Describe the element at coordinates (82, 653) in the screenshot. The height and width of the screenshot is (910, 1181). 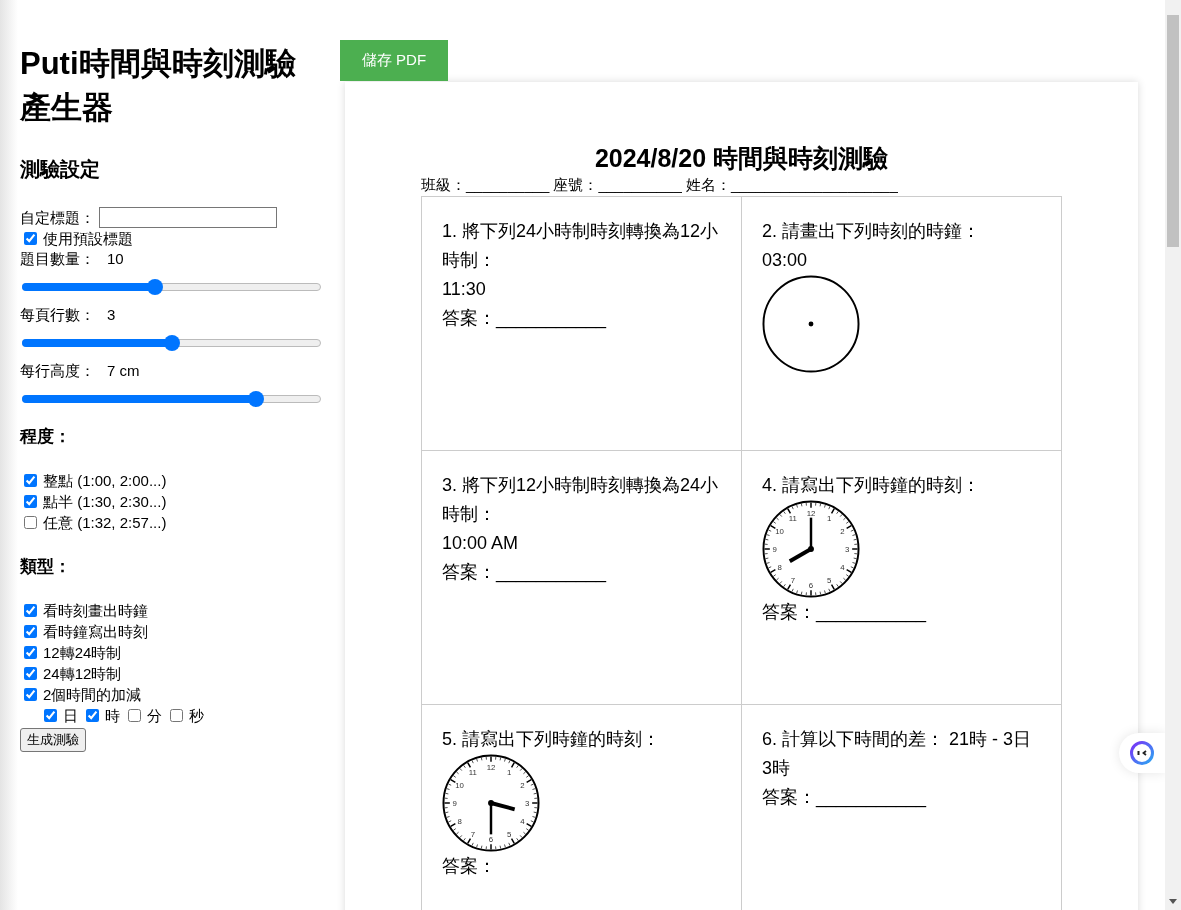
I see `checkbox-label: 12轉24時制` at that location.